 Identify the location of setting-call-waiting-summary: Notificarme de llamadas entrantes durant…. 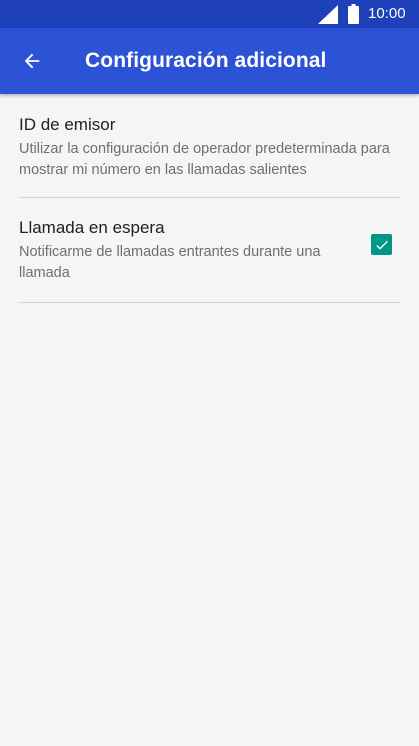
(170, 262).